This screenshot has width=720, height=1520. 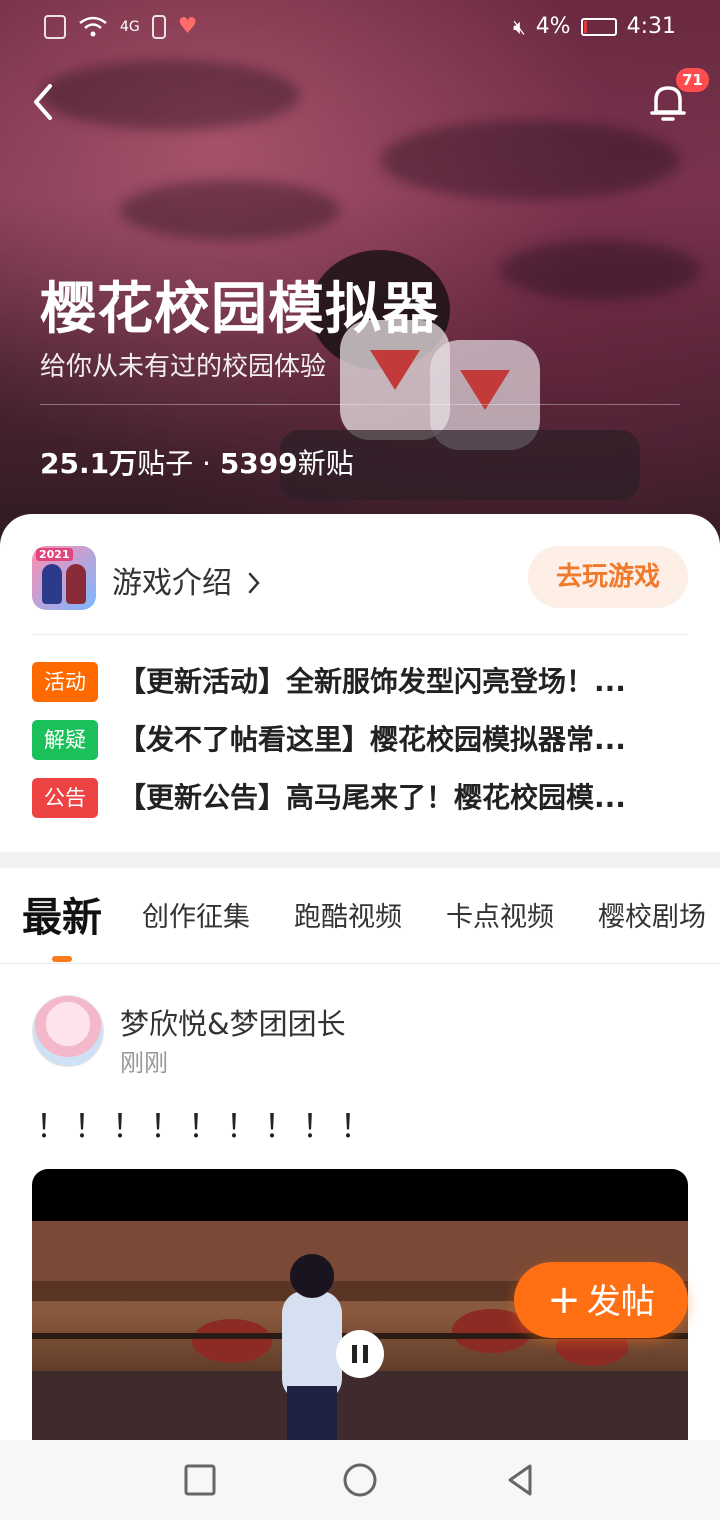 I want to click on tab-beat-videos: 卡点视频, so click(x=500, y=916).